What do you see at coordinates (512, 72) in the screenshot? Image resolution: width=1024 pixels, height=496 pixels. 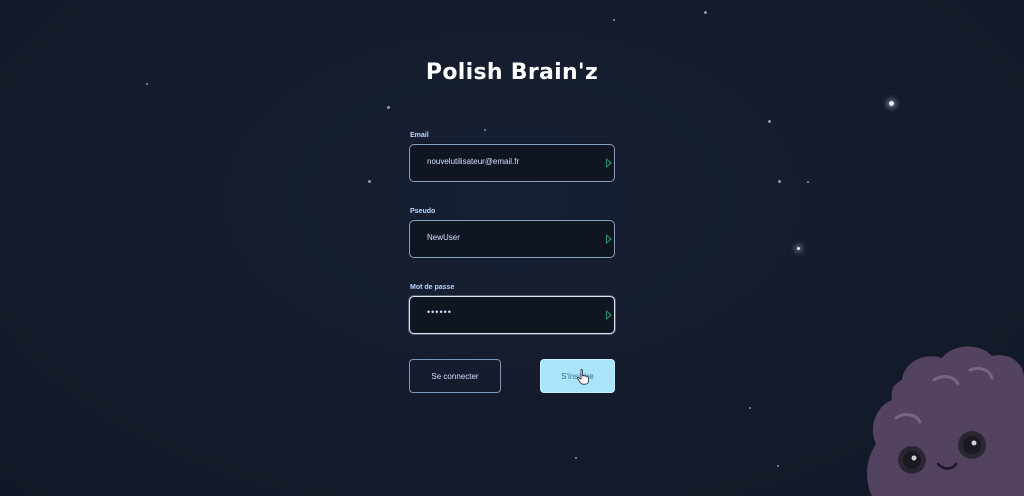 I see `app-title: Polish Brain'z` at bounding box center [512, 72].